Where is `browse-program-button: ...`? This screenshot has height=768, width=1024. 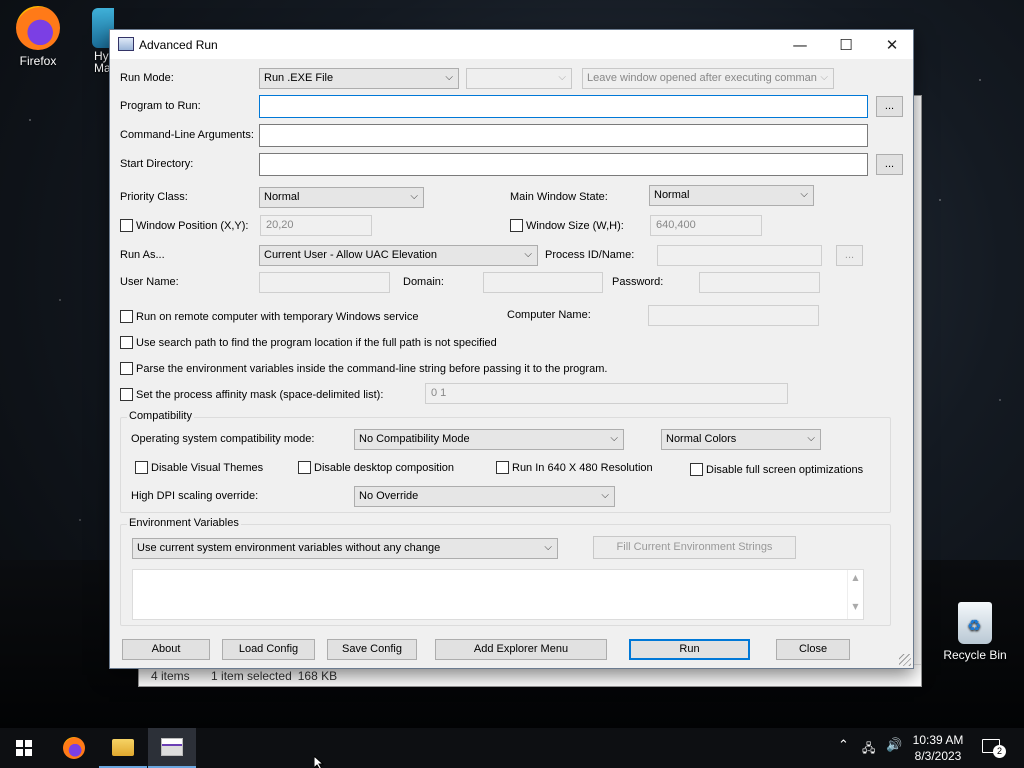
browse-program-button: ... is located at coordinates (889, 106).